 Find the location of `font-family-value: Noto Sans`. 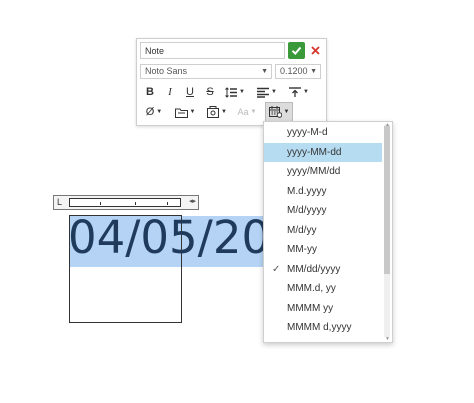

font-family-value: Noto Sans is located at coordinates (166, 71).